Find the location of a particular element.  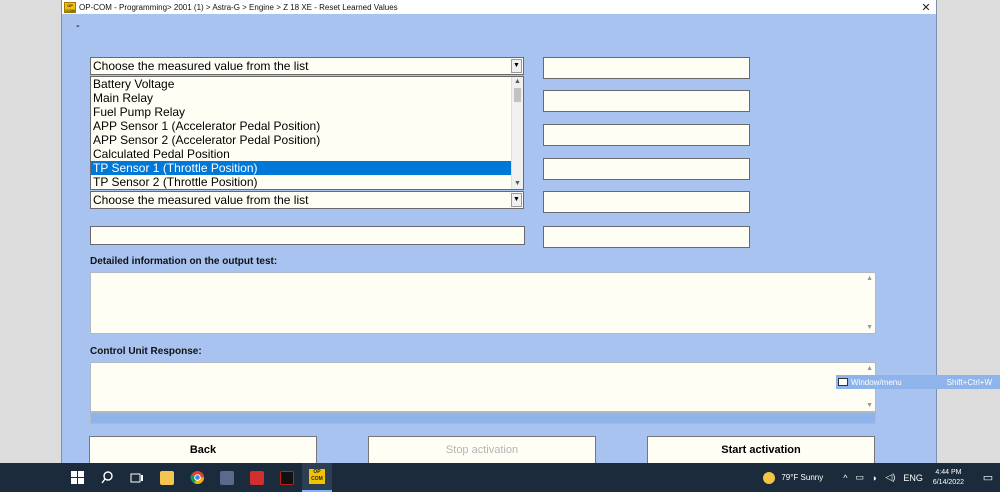

list-item: Calculated Pedal Position is located at coordinates (301, 154).